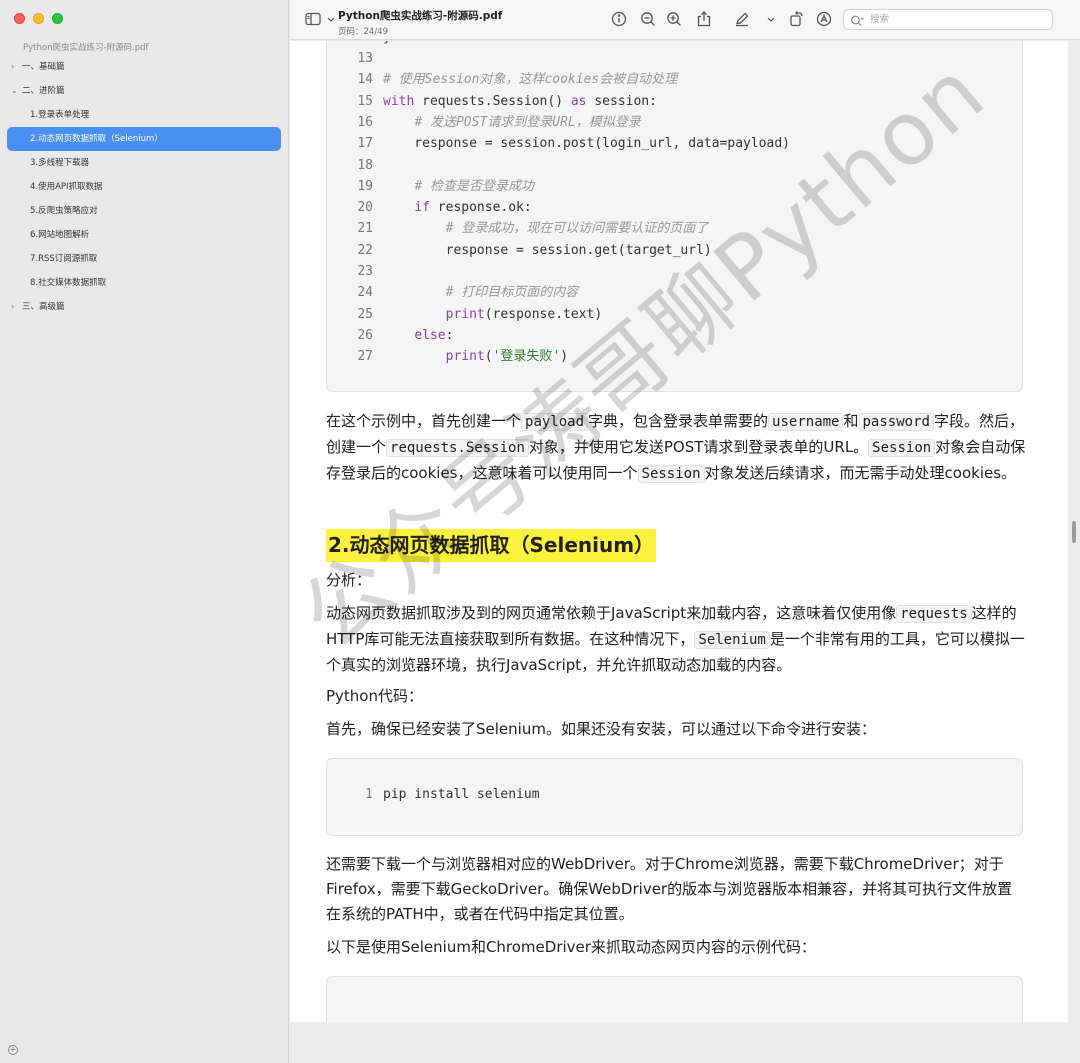  Describe the element at coordinates (365, 165) in the screenshot. I see `line-number: 18` at that location.